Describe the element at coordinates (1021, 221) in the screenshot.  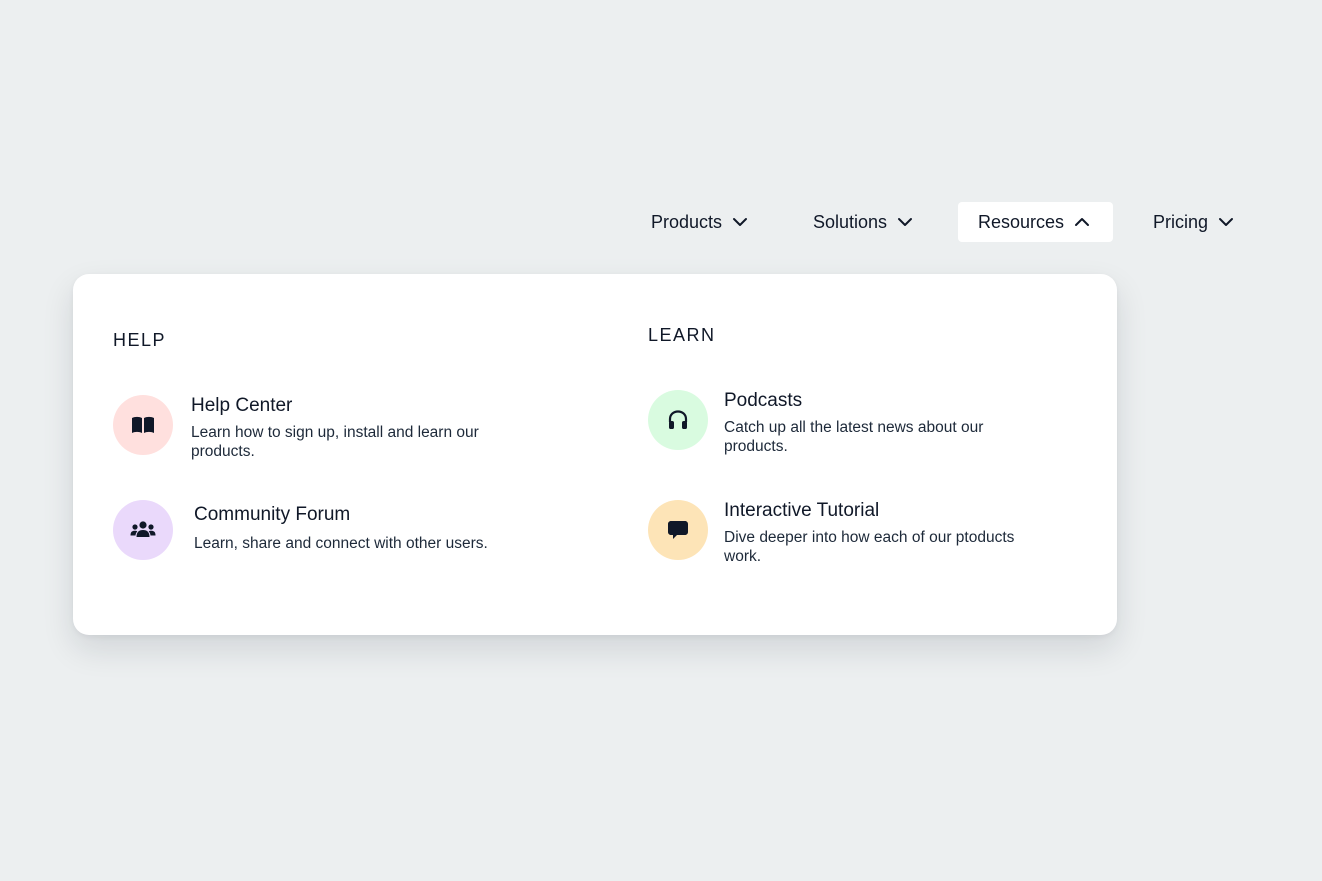
I see `nav-resources-label: Resources` at that location.